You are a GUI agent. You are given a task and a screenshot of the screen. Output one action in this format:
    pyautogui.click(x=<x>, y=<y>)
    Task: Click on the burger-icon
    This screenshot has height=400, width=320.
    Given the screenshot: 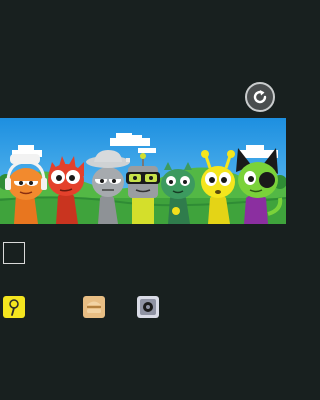 What is the action you would take?
    pyautogui.click(x=94, y=307)
    